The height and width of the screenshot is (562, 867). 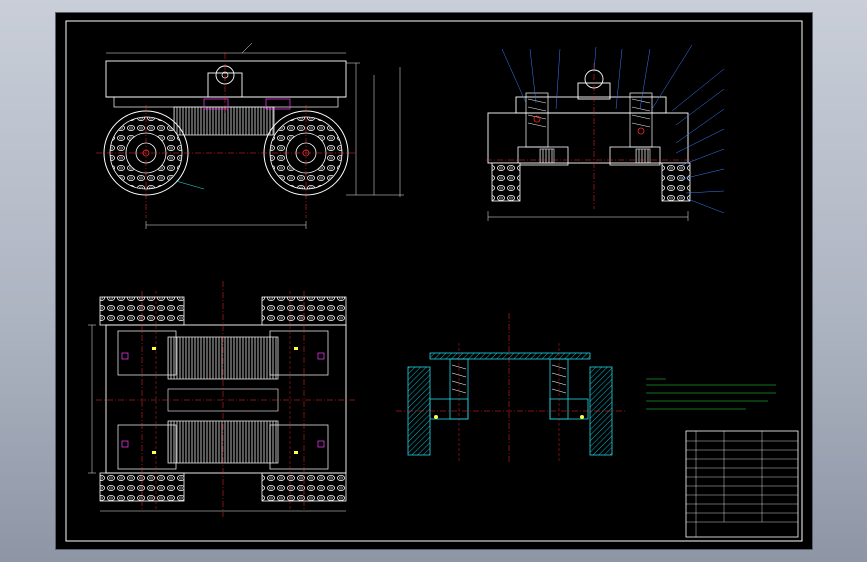 What do you see at coordinates (605, 132) in the screenshot?
I see `side-view` at bounding box center [605, 132].